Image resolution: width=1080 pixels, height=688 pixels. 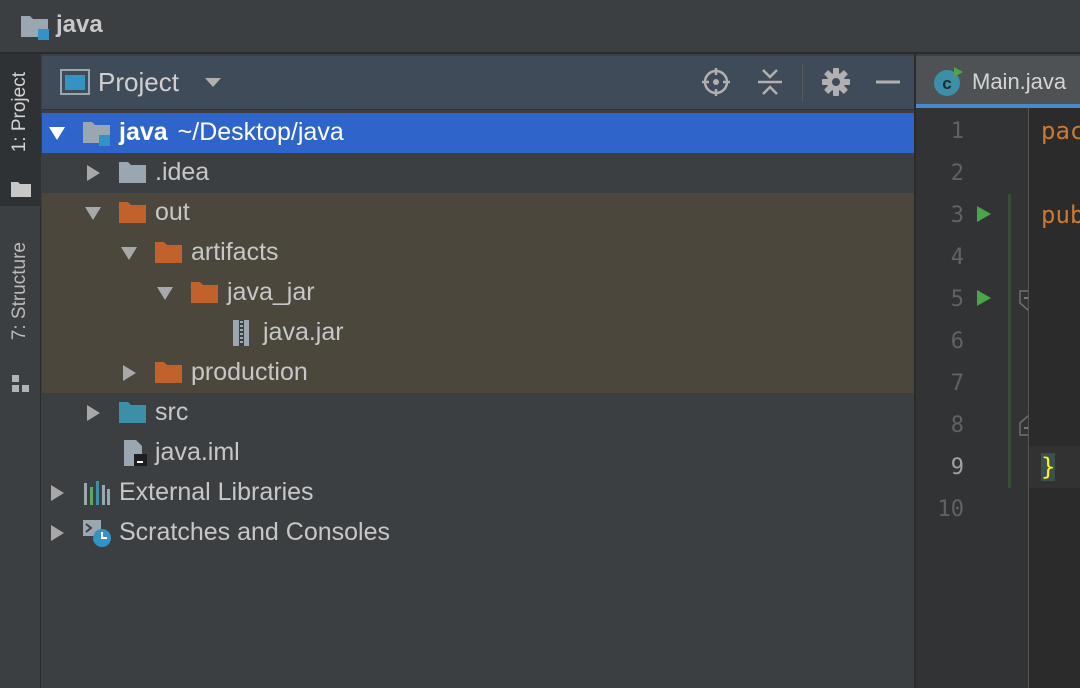 I want to click on editor-gutter: 1 2 3 4 5 6 7 8 9 10, so click(x=972, y=398).